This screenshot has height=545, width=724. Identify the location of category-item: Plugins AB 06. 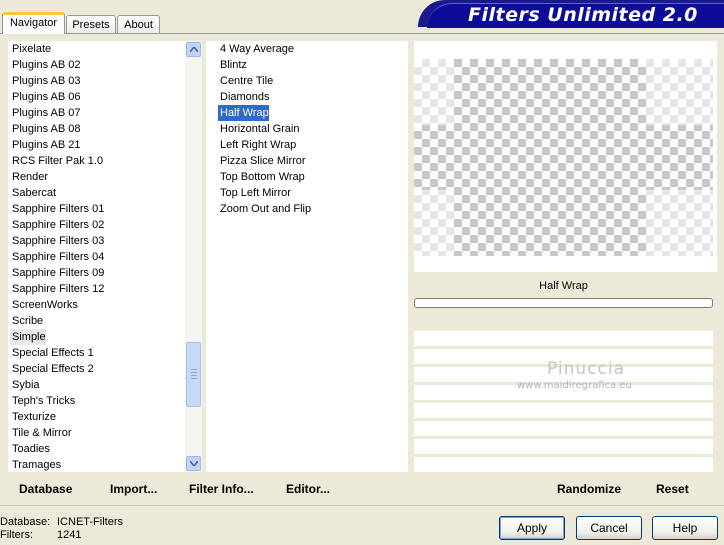
(45, 97).